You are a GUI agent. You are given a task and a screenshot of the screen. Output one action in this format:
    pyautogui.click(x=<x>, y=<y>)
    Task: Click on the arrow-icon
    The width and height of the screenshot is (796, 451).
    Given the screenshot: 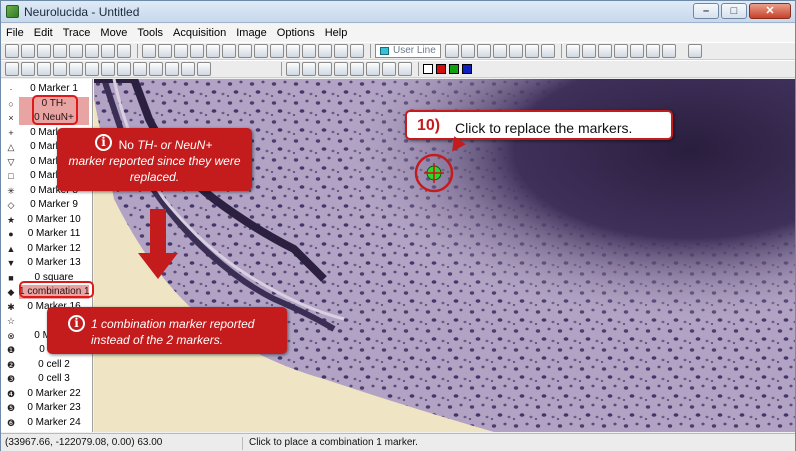 What is the action you would take?
    pyautogui.click(x=547, y=51)
    